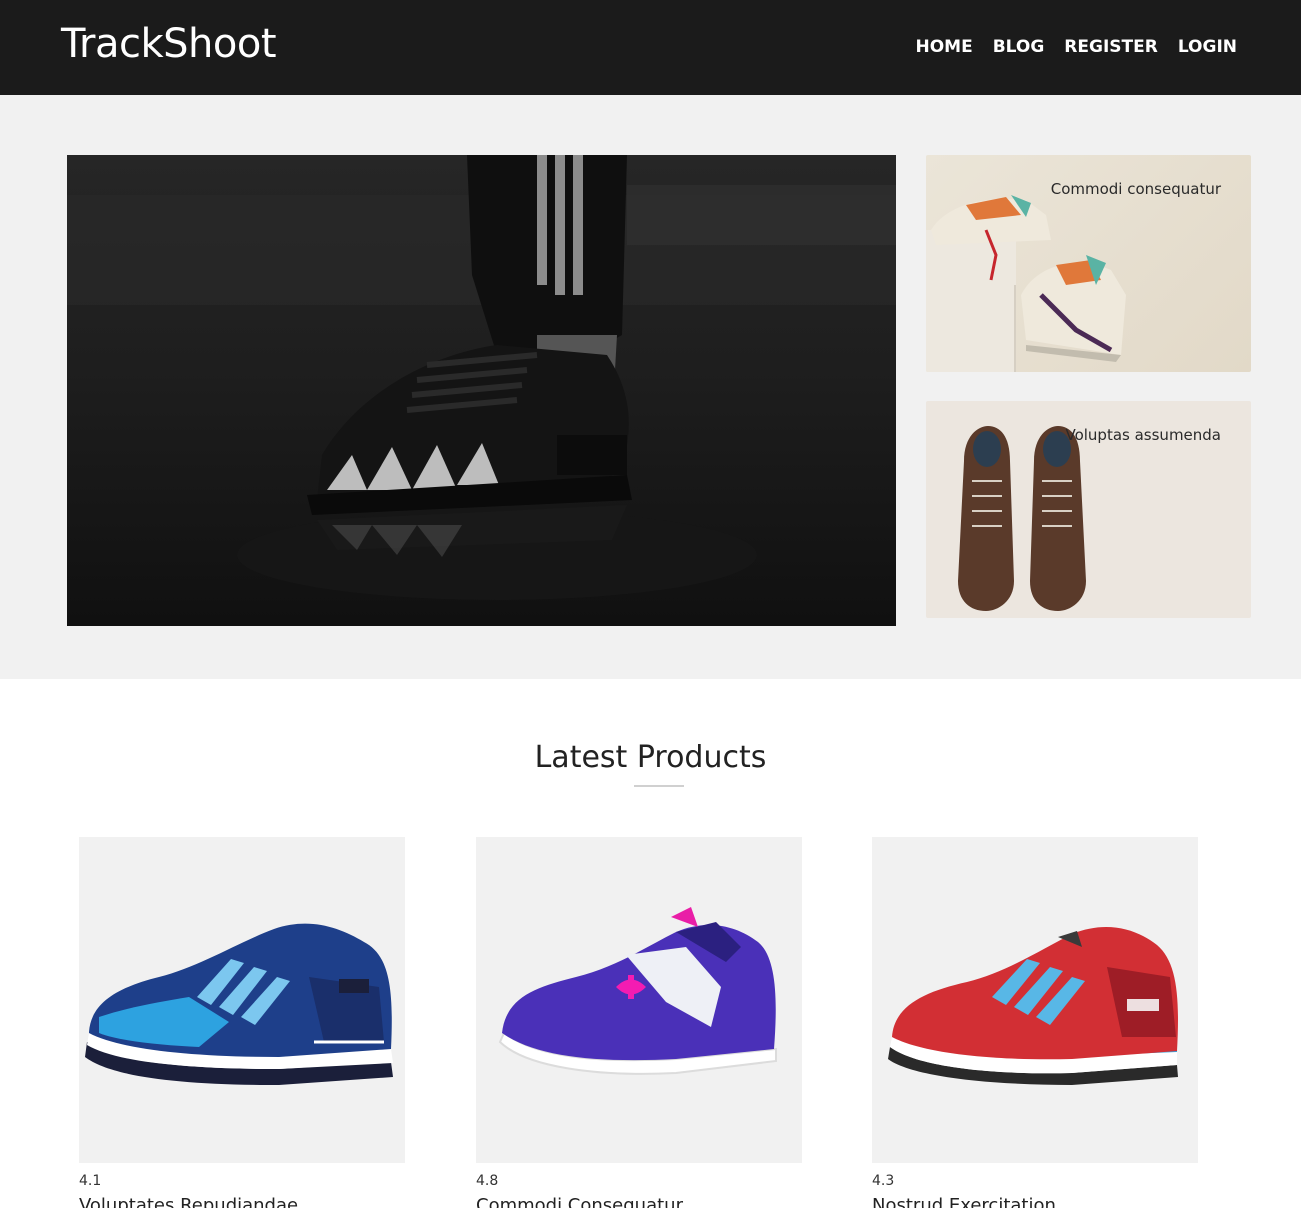  I want to click on product-name: Nostrud Exercitation, so click(1035, 1201).